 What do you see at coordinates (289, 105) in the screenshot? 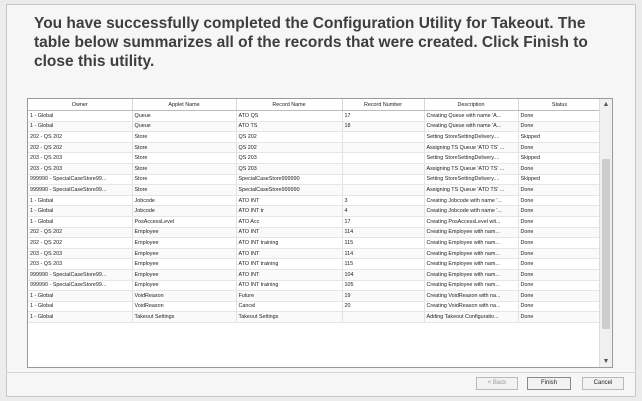
I see `column-header-record-name: Record Name` at bounding box center [289, 105].